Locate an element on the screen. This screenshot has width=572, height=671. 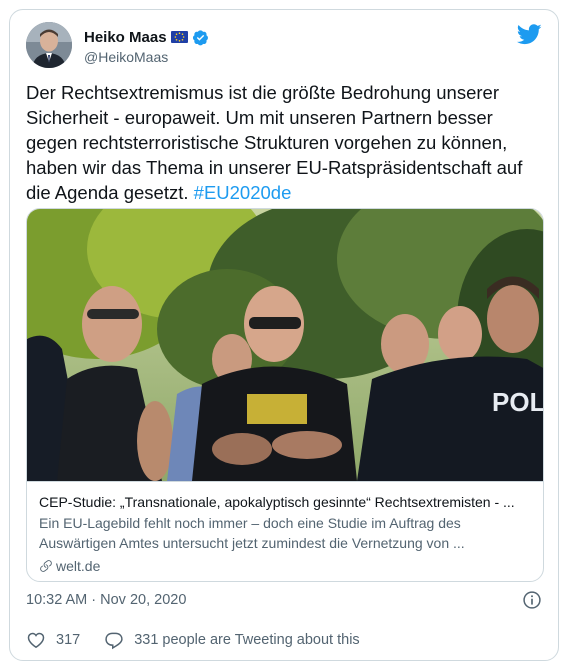
author-display-name: Heiko Maas is located at coordinates (125, 37).